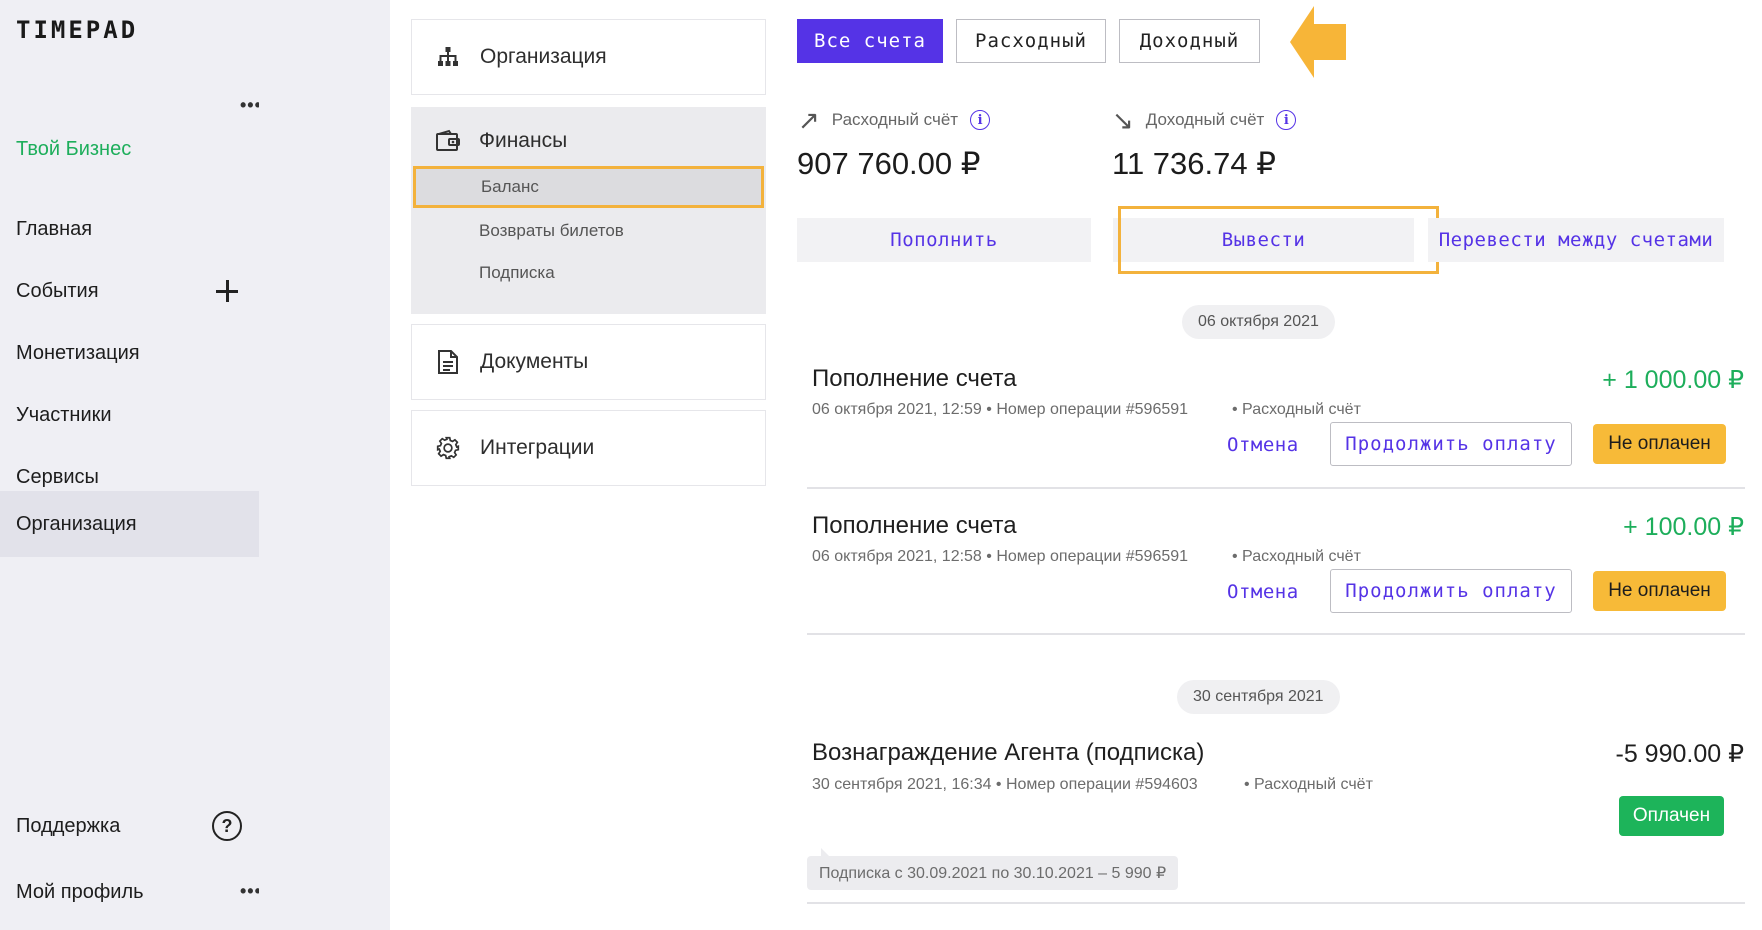  I want to click on expense-account-label: ↗ Расходный счёт i, so click(894, 120).